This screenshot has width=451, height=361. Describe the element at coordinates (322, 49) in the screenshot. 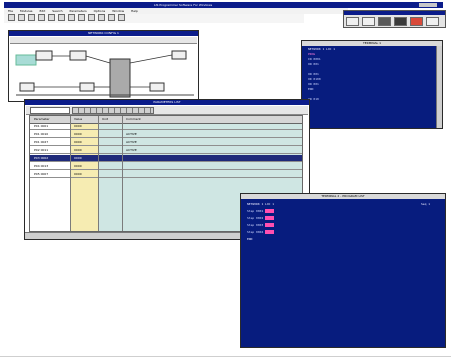

I see `terminal-line: NETWORK 1 LOC 1` at that location.